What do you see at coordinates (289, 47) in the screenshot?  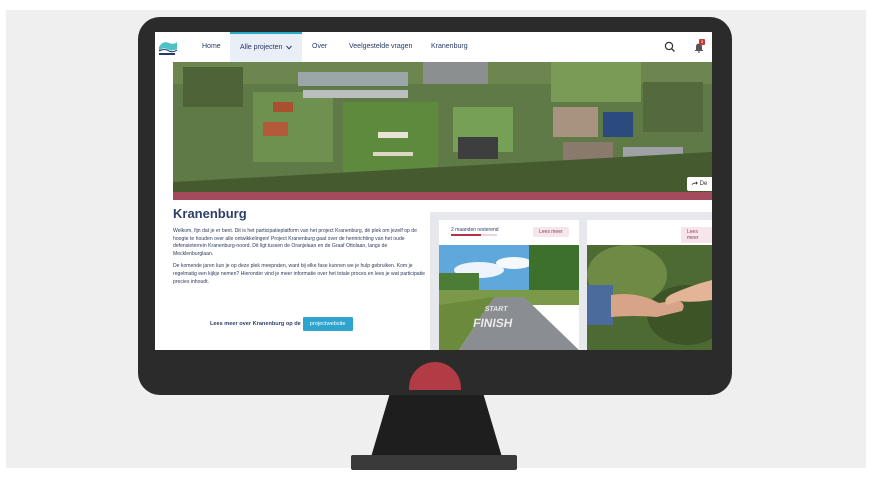 I see `chevron-down-icon` at bounding box center [289, 47].